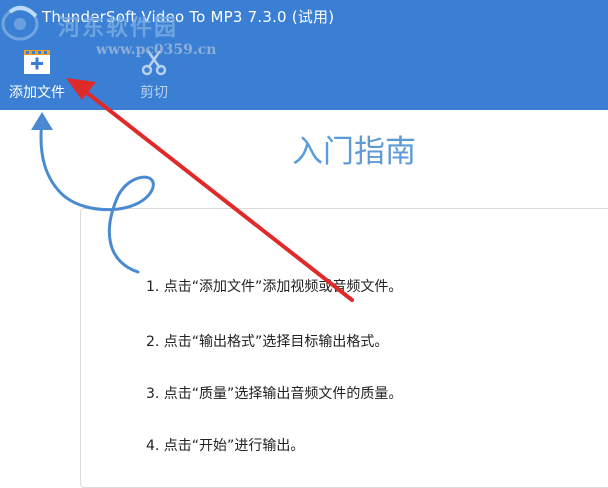 The image size is (608, 488). What do you see at coordinates (20, 23) in the screenshot?
I see `watermark-logo` at bounding box center [20, 23].